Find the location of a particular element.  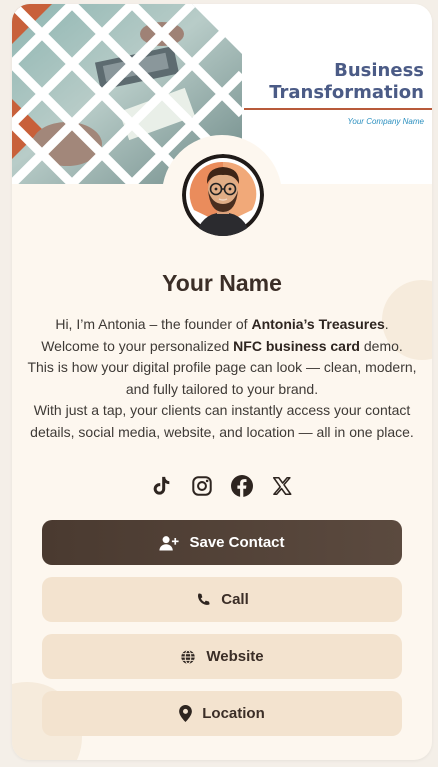

company-brand: Business Transformation is located at coordinates (346, 82).